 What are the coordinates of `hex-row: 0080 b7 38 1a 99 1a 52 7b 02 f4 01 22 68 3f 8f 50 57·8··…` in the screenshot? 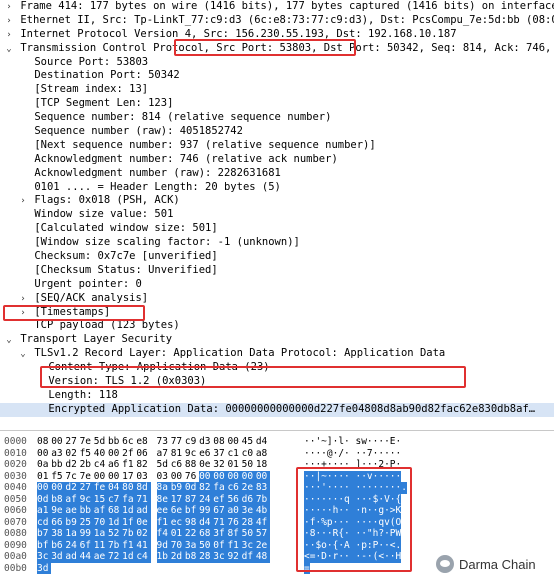 It's located at (277, 534).